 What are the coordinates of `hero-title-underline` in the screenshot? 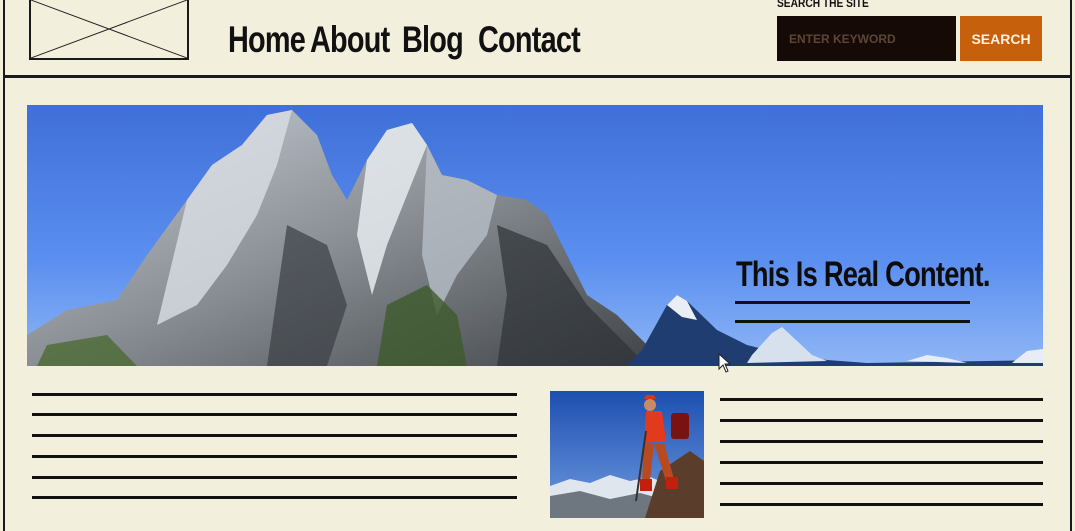 It's located at (852, 302).